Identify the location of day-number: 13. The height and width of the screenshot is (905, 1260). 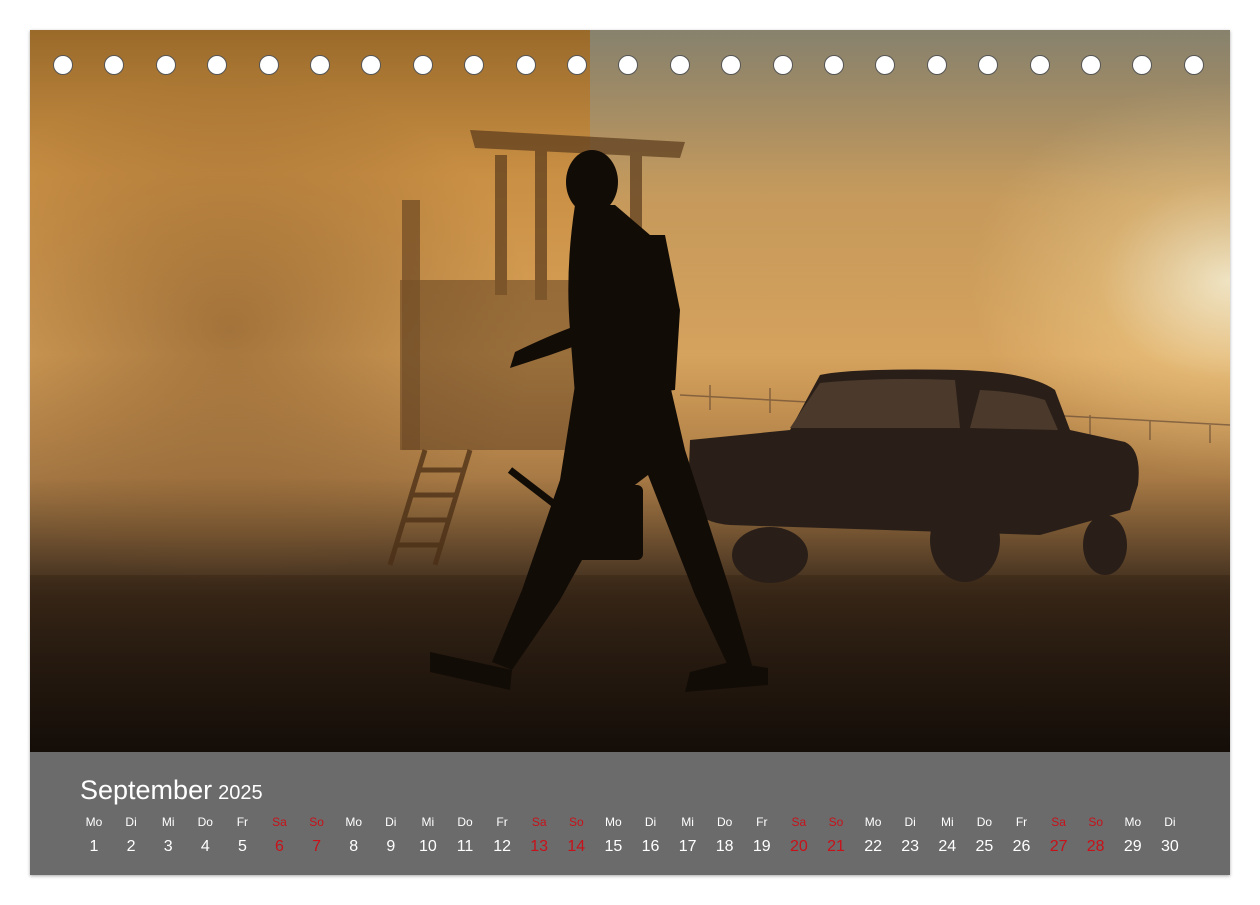
(539, 846).